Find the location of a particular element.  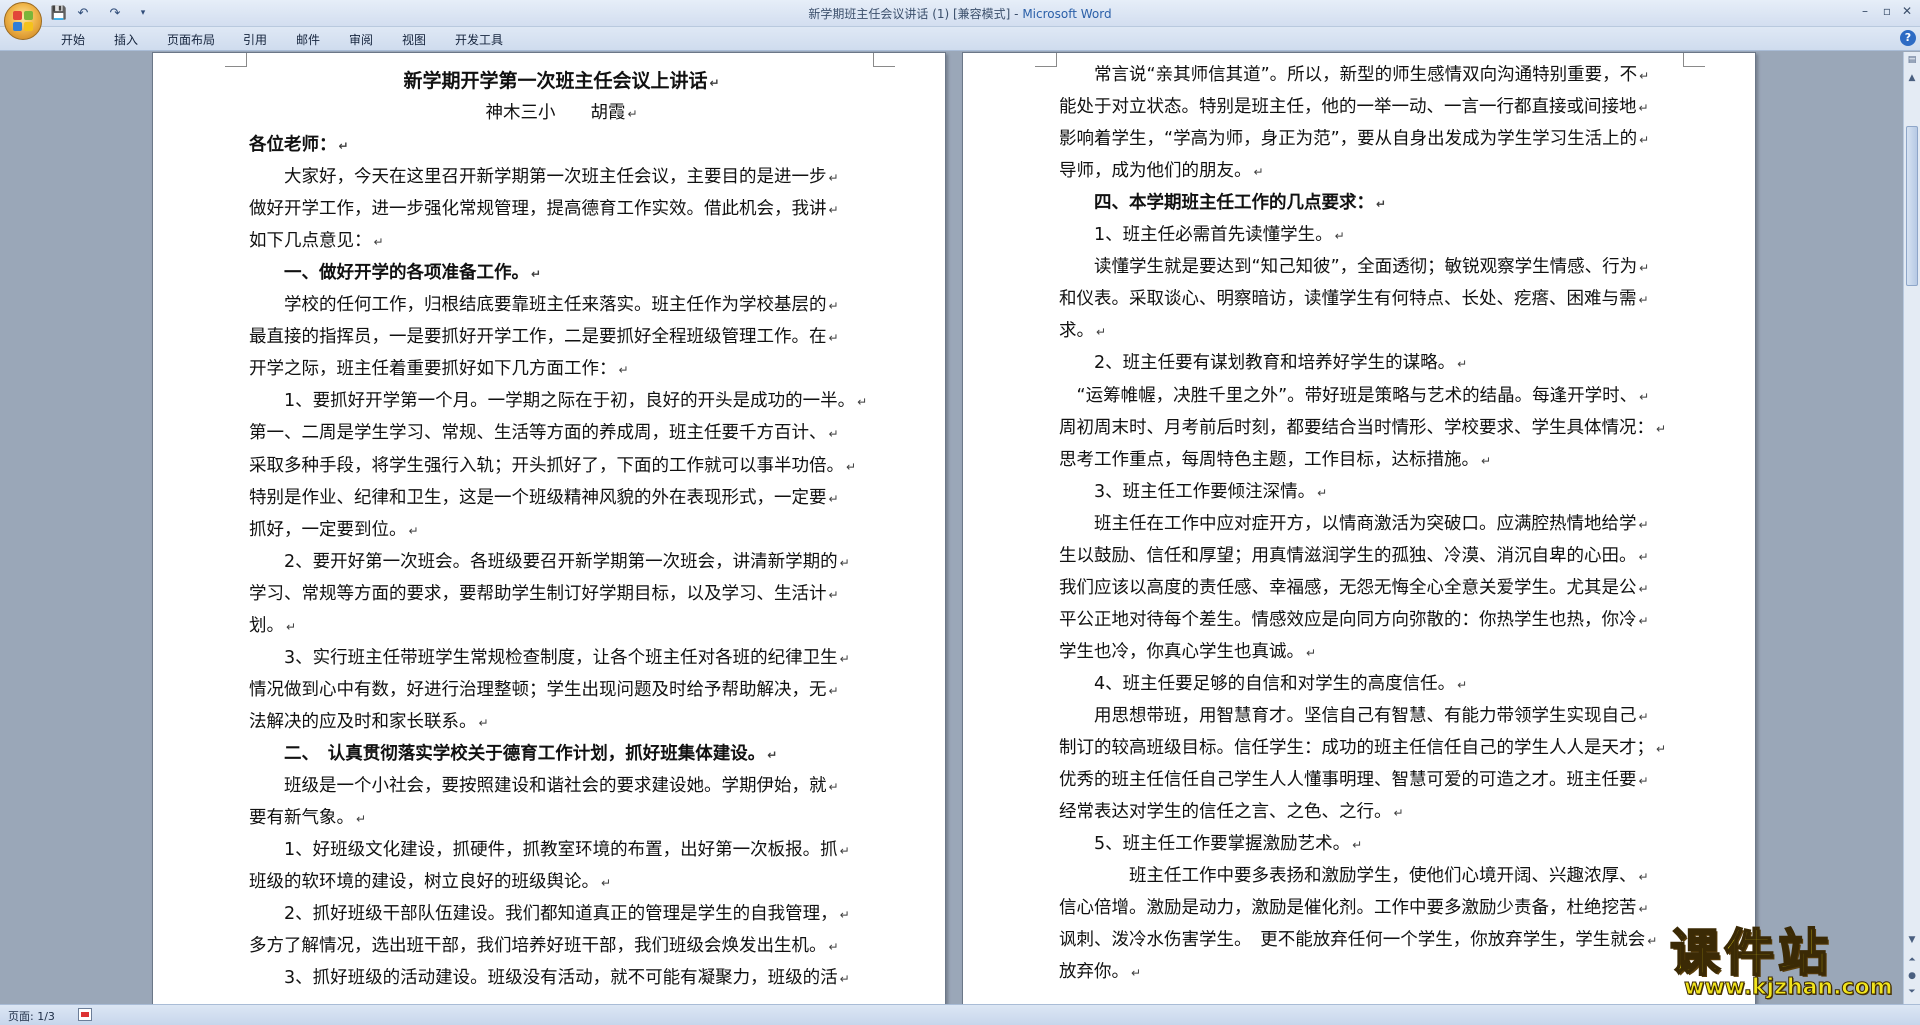

tab-insert: 插入 is located at coordinates (126, 39).